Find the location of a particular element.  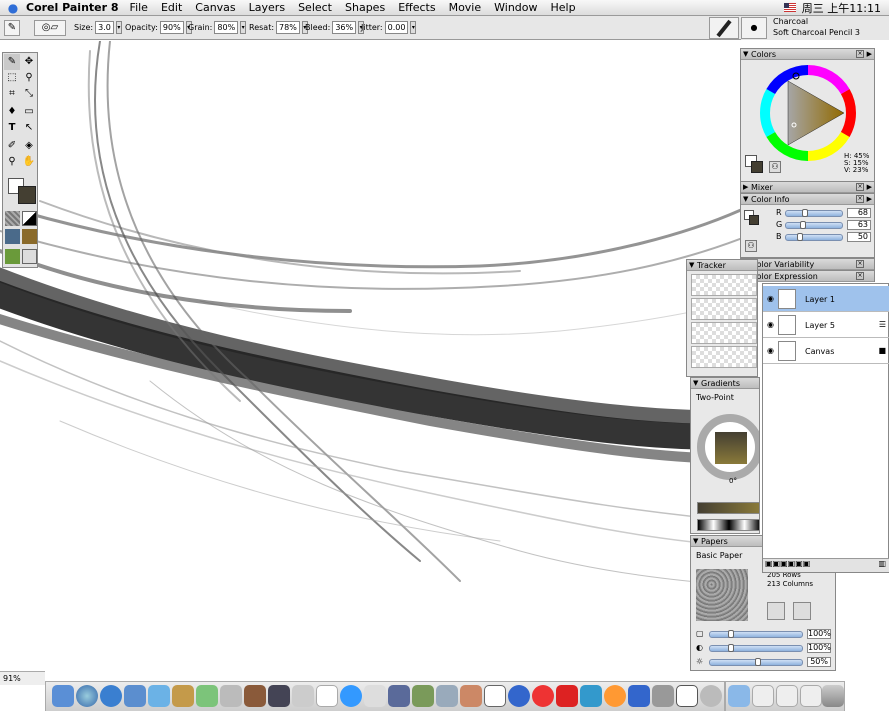

stroke-type-icon: ◎▱ is located at coordinates (50, 28).